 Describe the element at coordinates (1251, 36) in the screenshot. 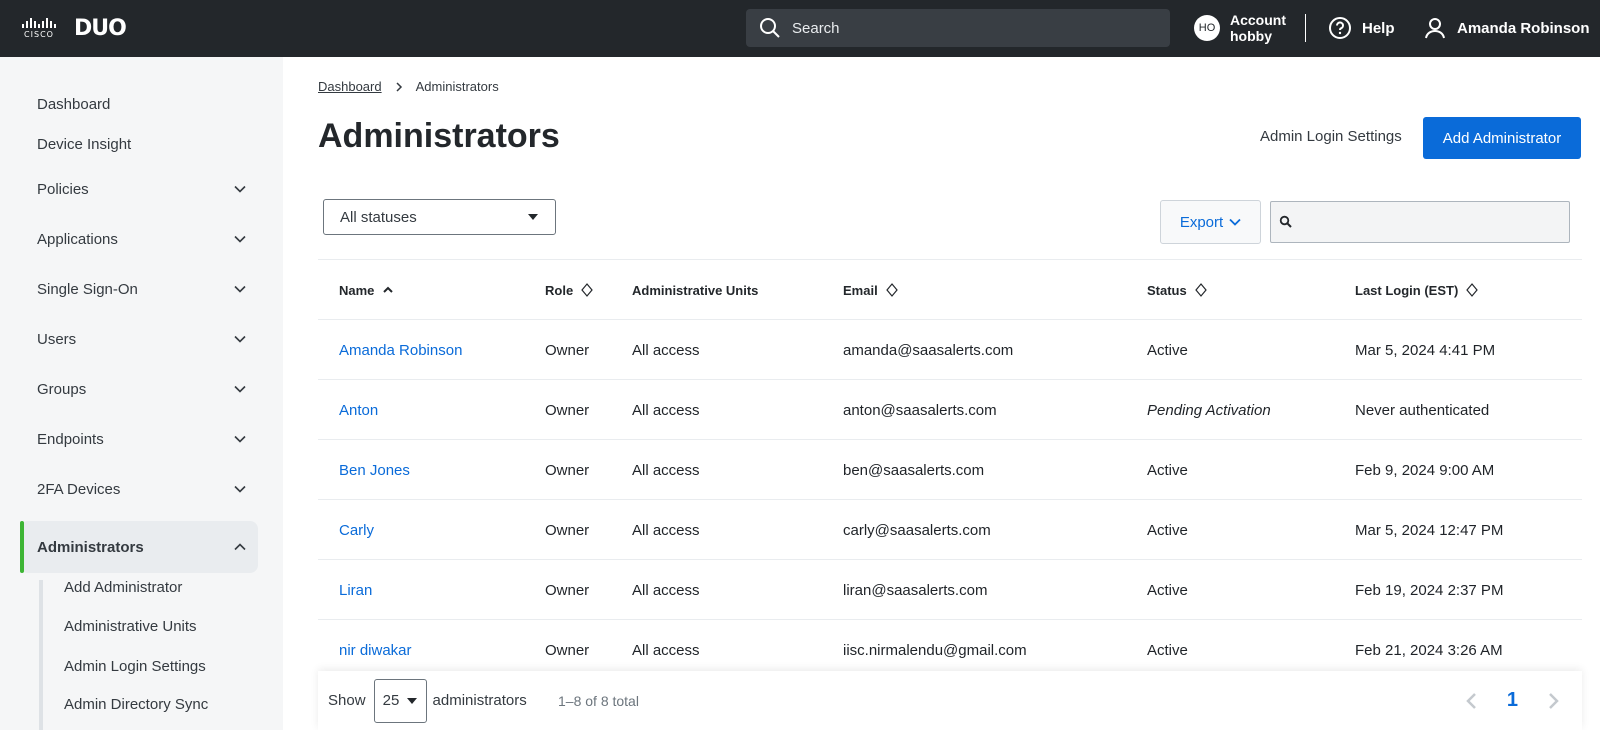

I see `account-line-2: hobby` at that location.